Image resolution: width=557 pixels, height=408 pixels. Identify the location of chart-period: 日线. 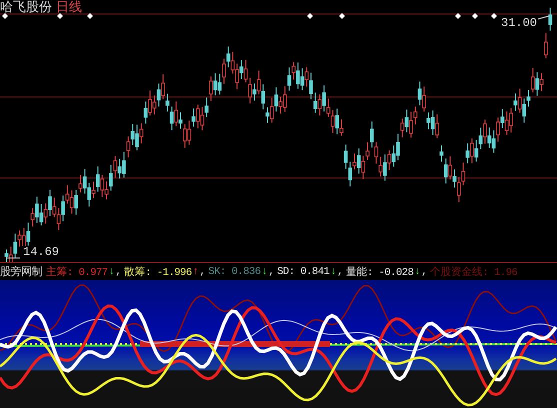
(69, 8).